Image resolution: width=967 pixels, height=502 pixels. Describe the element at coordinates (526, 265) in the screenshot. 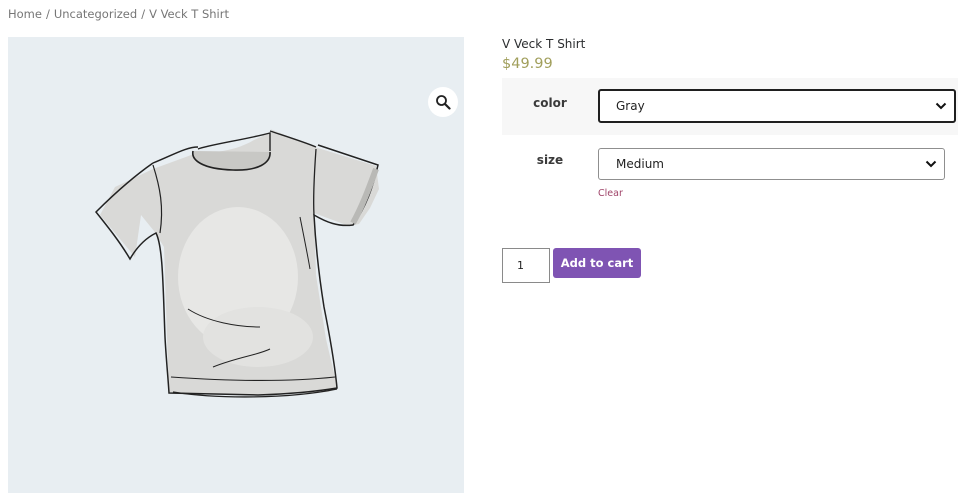

I see `quantity-input` at that location.